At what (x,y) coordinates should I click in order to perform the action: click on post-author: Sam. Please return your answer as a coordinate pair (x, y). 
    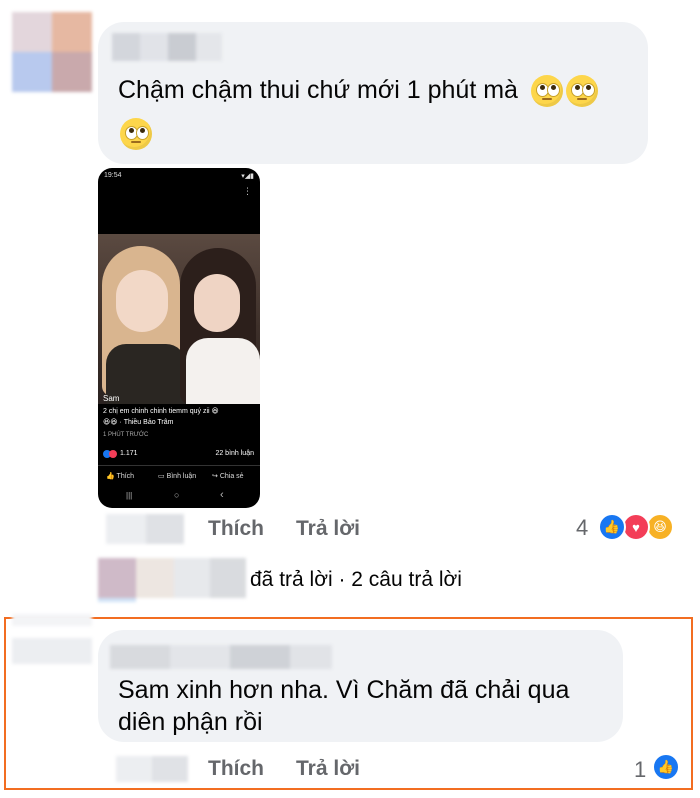
    Looking at the image, I should click on (111, 398).